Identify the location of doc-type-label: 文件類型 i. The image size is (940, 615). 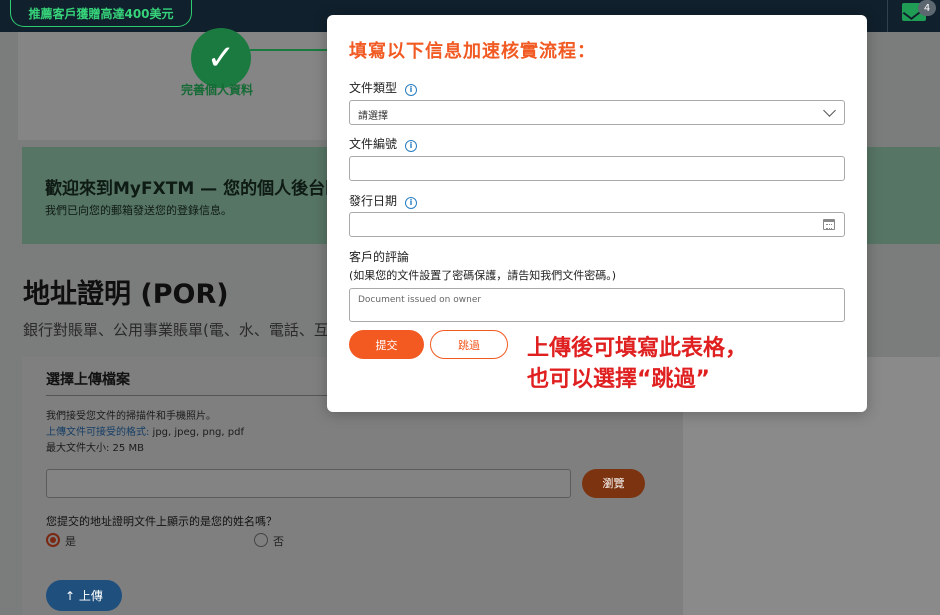
(383, 87).